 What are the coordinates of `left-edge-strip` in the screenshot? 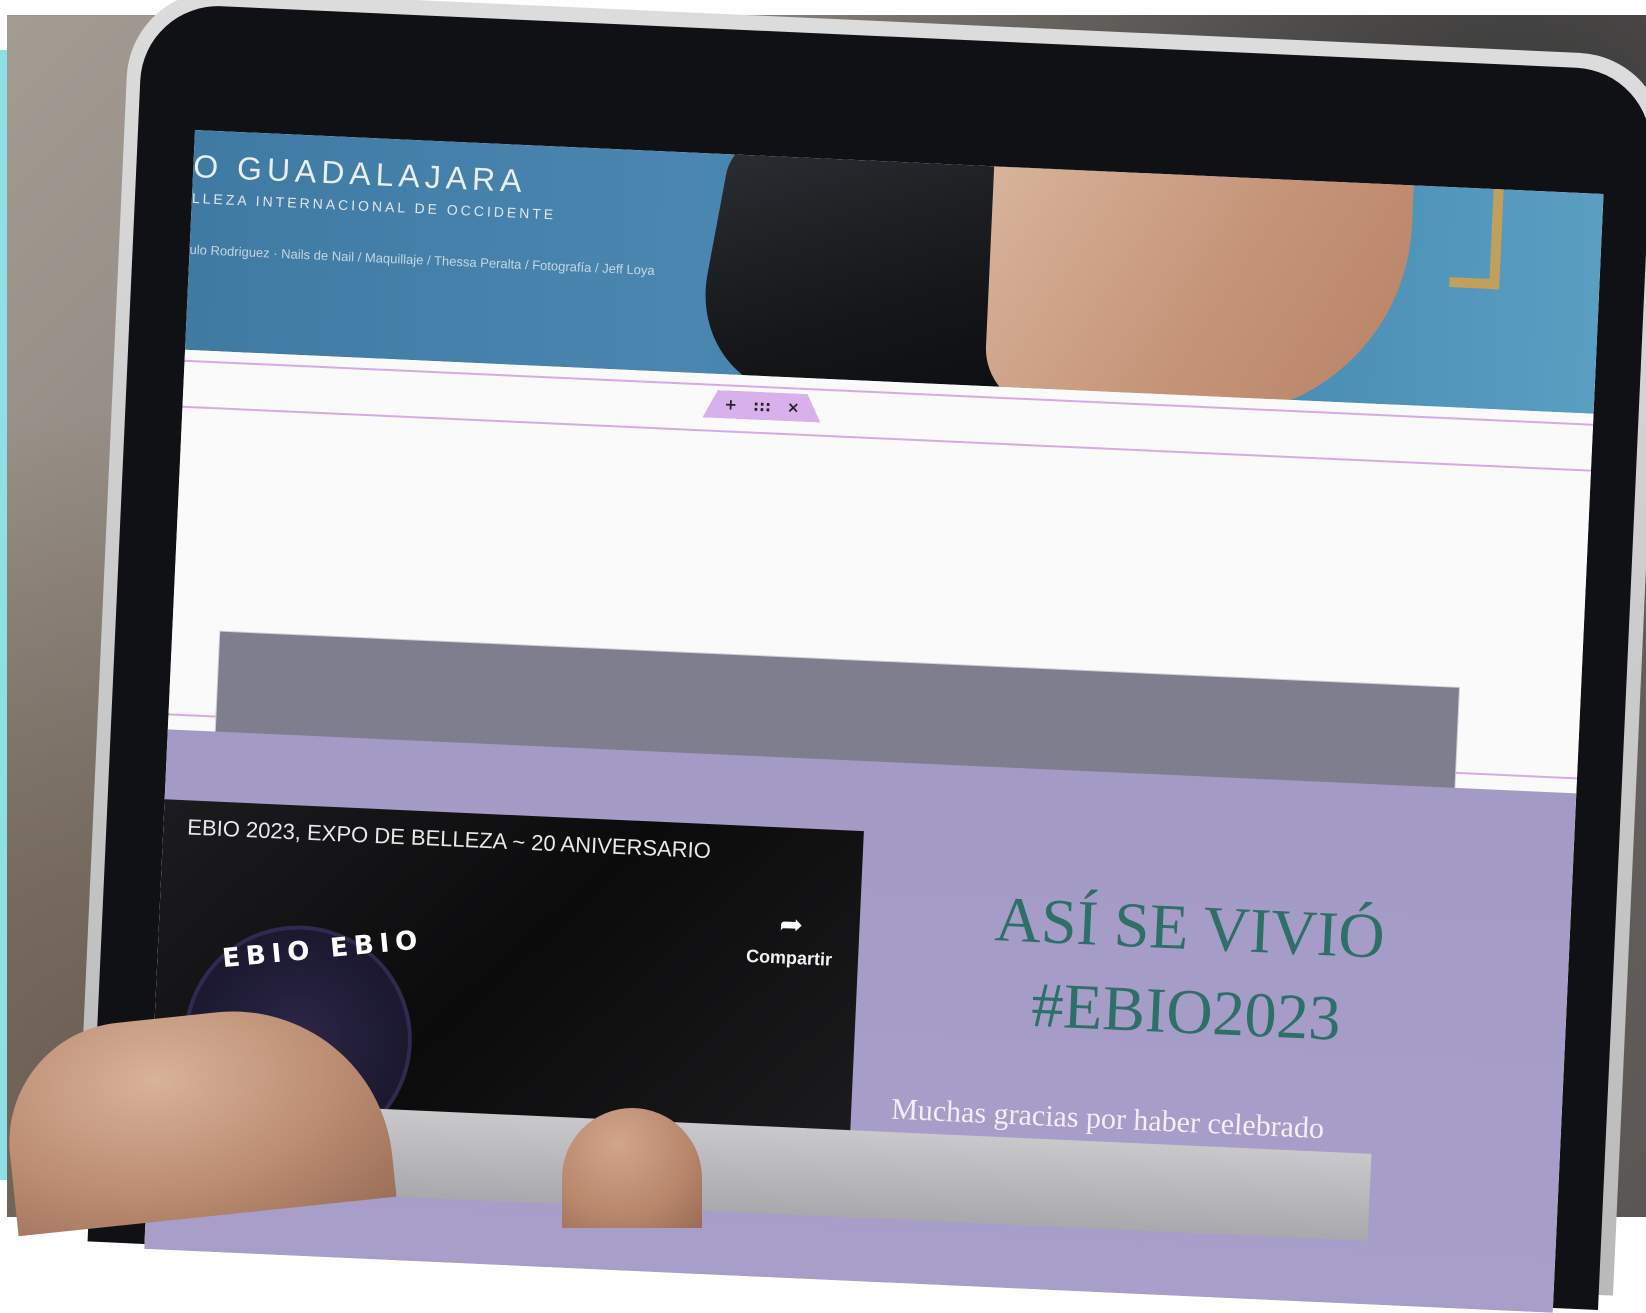 It's located at (3, 615).